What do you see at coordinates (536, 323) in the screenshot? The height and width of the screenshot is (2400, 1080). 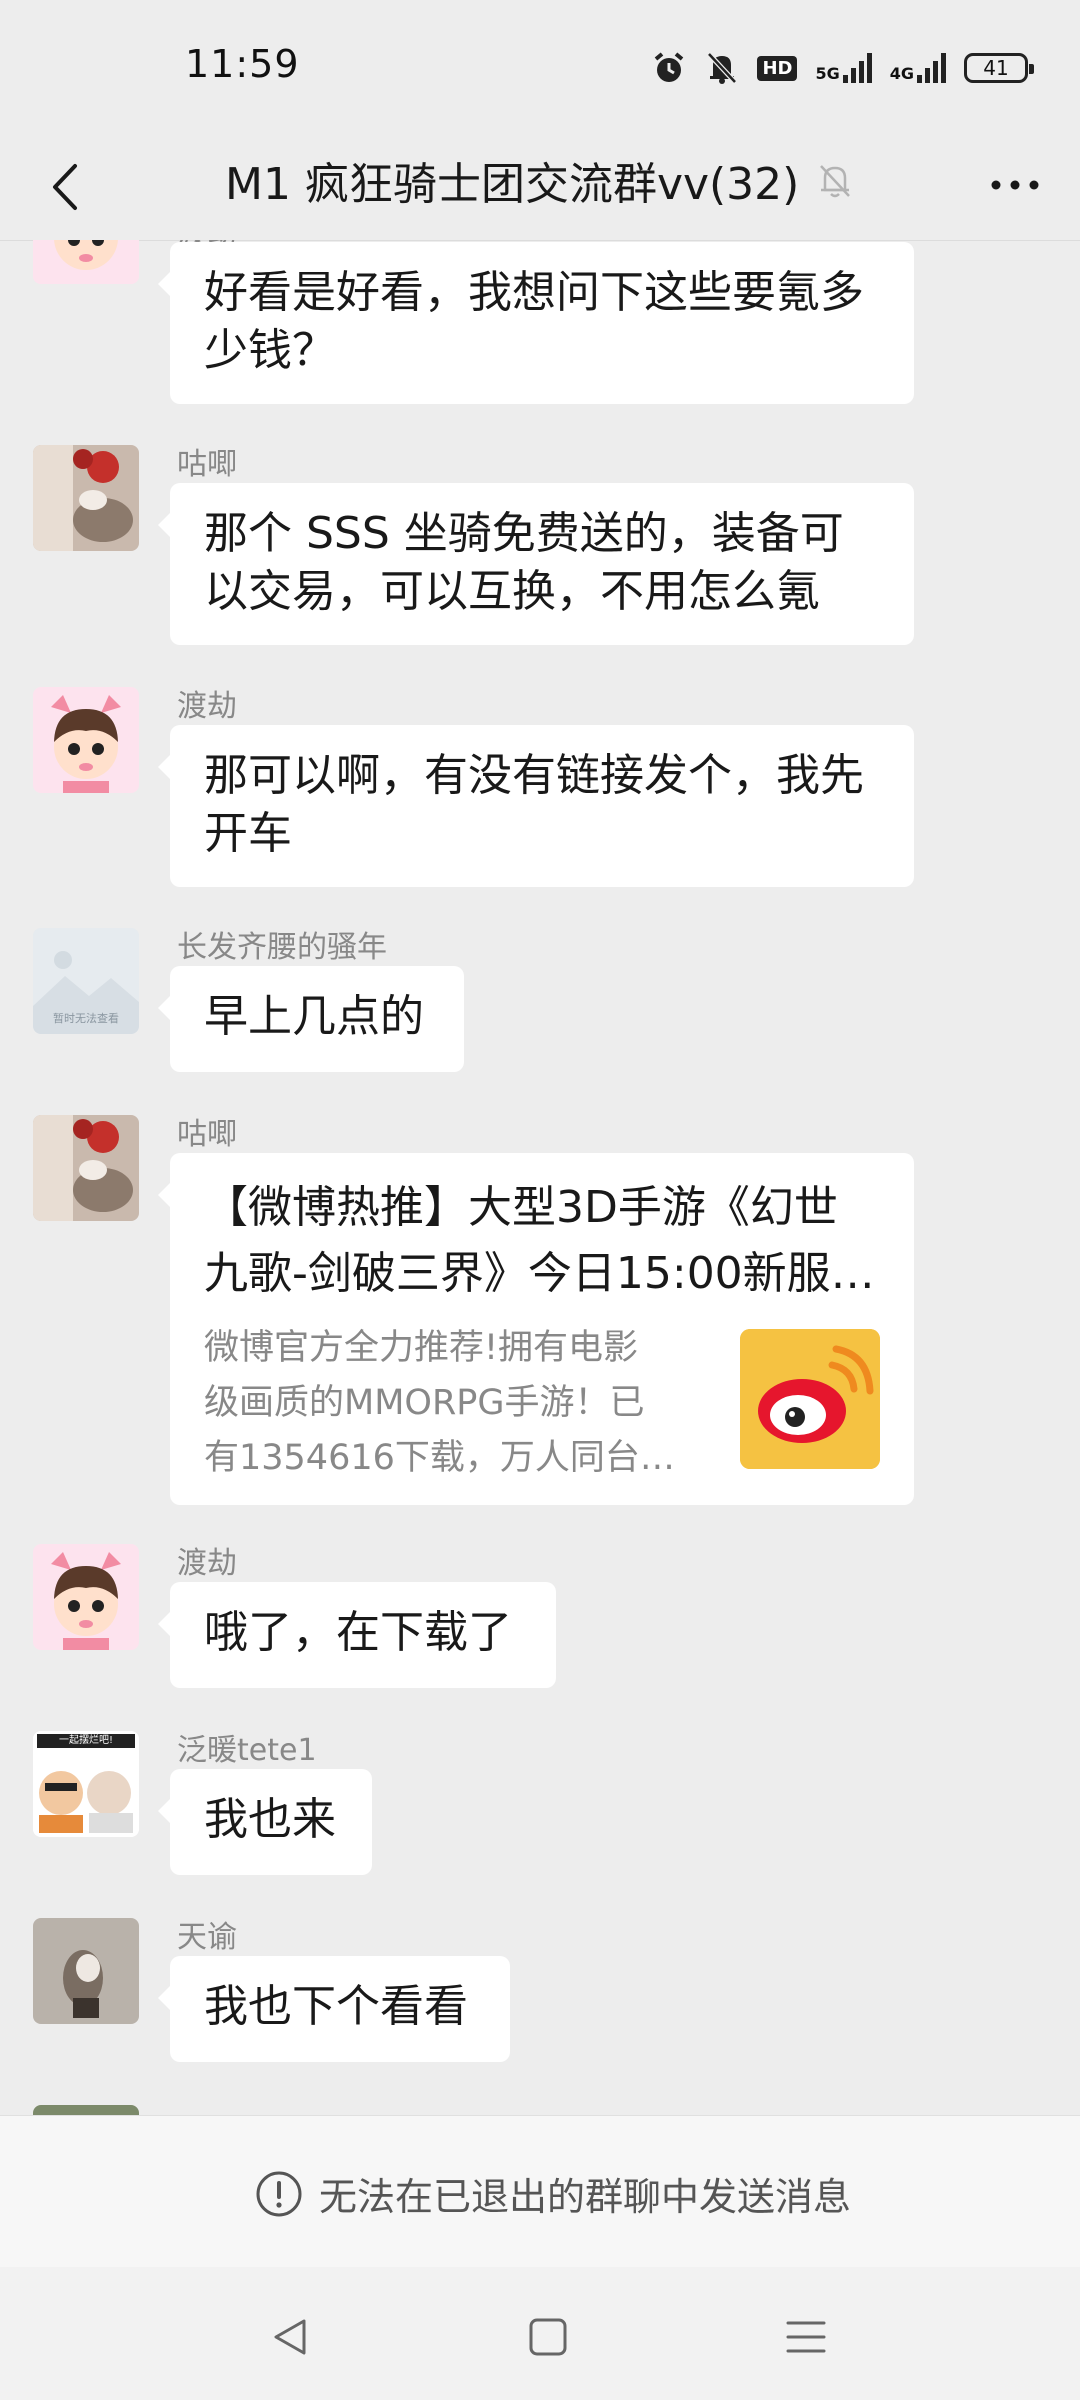 I see `message-bubble: 好看是好看，我想问下这些要氪多 少钱？` at bounding box center [536, 323].